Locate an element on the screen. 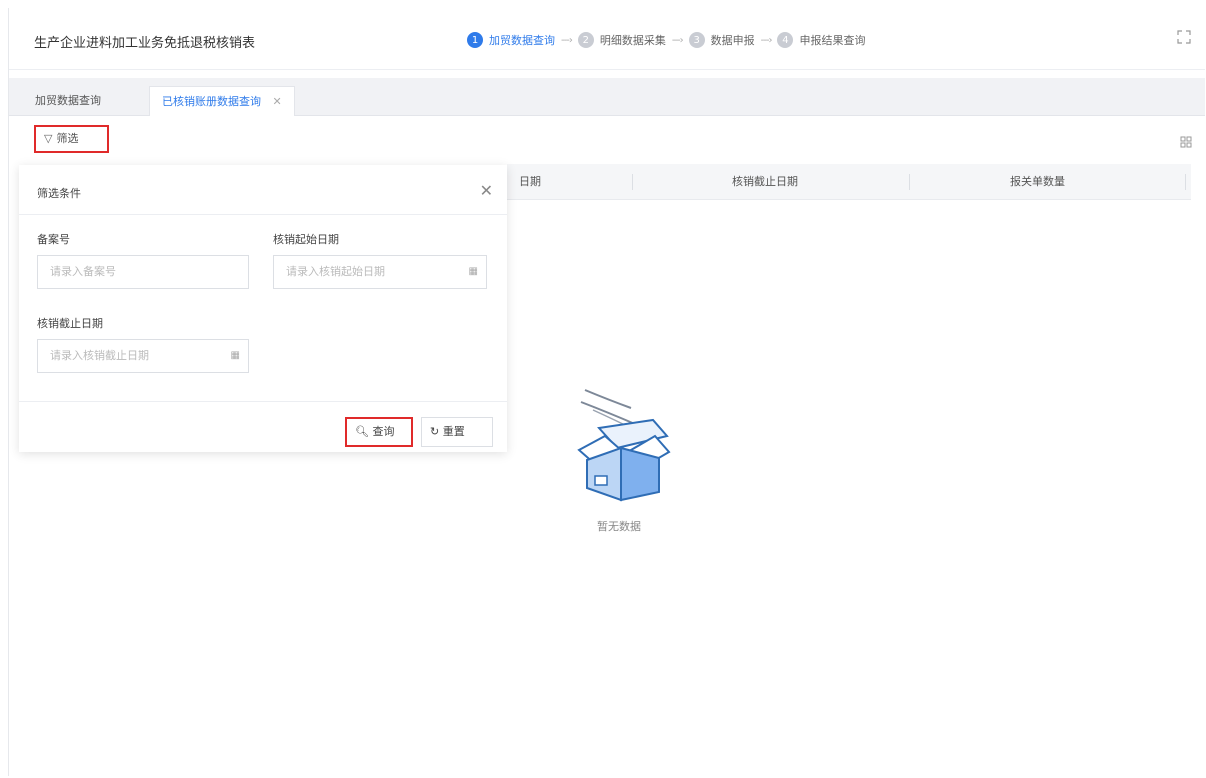  empty-state-text: 暂无数据 is located at coordinates (619, 526).